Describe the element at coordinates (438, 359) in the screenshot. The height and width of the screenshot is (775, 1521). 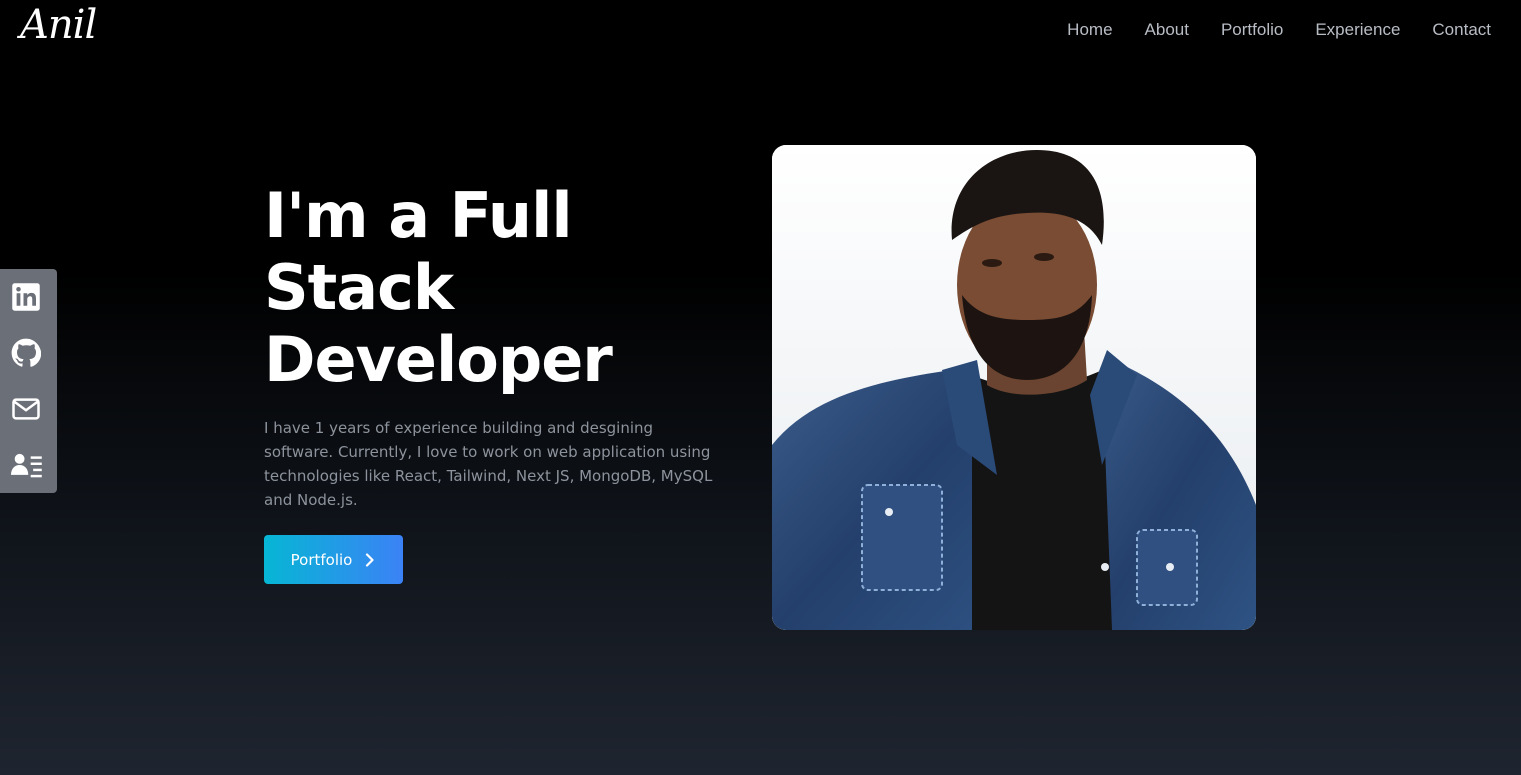
I see `headline-line-3: Developer` at that location.